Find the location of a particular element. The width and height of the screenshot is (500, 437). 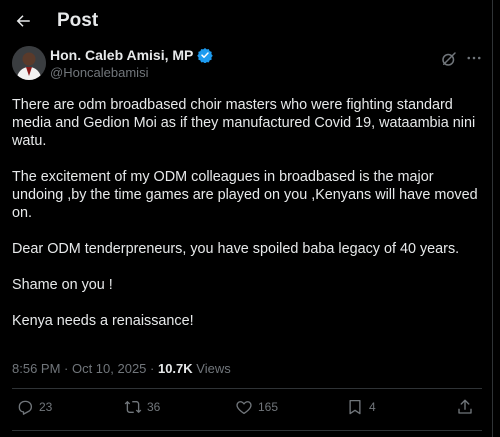

more-button is located at coordinates (474, 58).